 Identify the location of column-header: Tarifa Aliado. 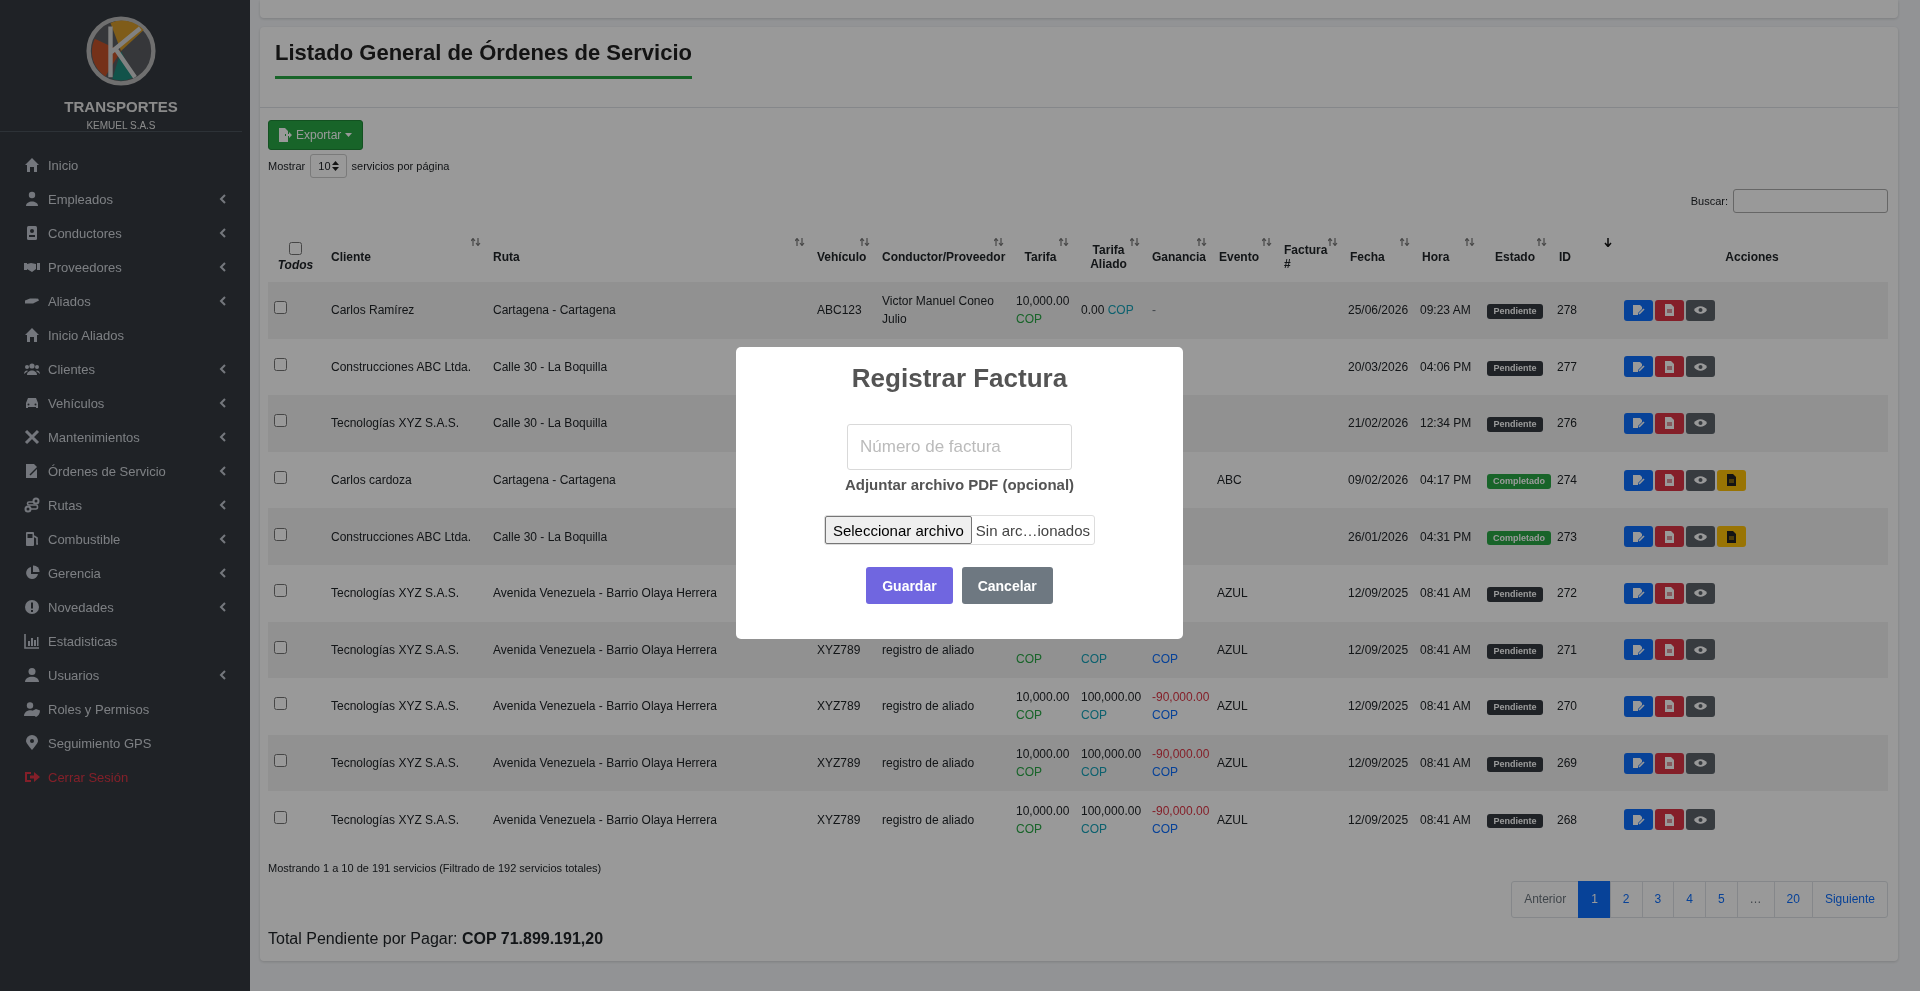
(1108, 257).